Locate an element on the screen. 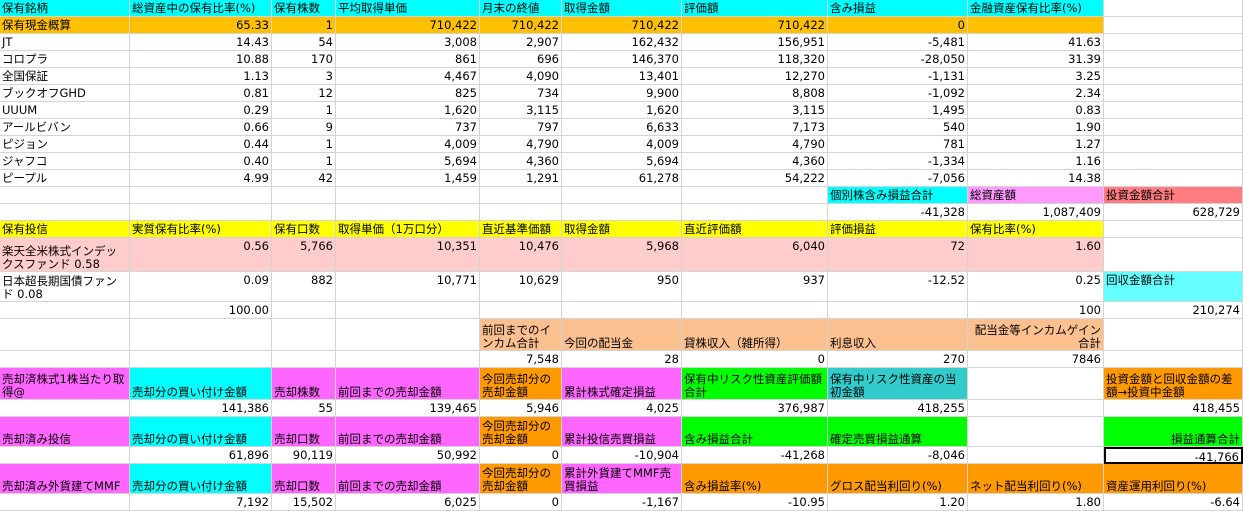  sheet-cell: 含み損益 is located at coordinates (898, 8).